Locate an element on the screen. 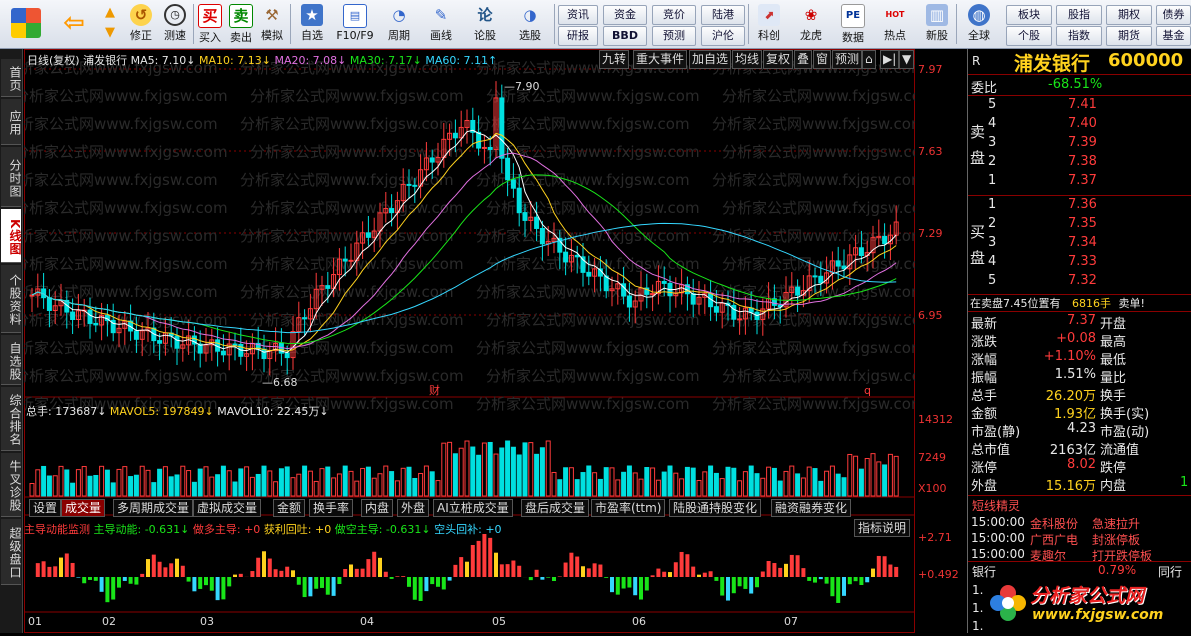 The height and width of the screenshot is (636, 1191). stat-label-4: 总手 is located at coordinates (984, 394).